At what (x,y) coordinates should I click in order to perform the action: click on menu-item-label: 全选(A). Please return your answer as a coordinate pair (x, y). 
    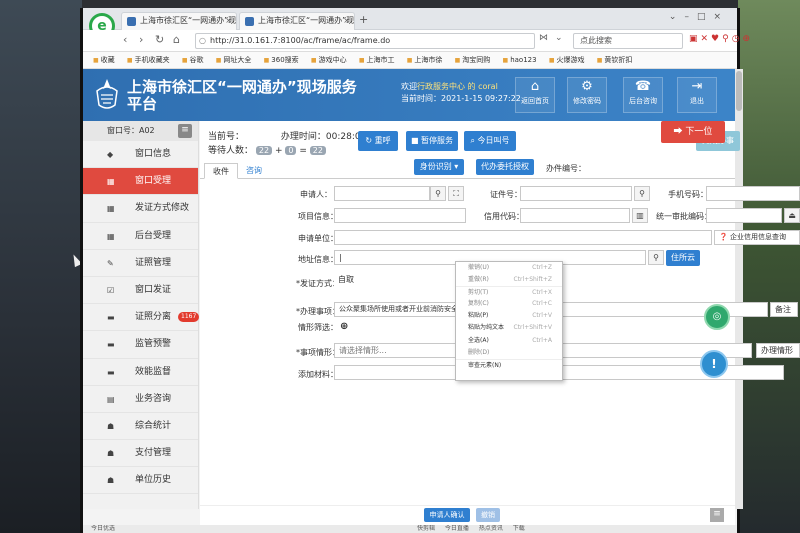
    Looking at the image, I should click on (478, 340).